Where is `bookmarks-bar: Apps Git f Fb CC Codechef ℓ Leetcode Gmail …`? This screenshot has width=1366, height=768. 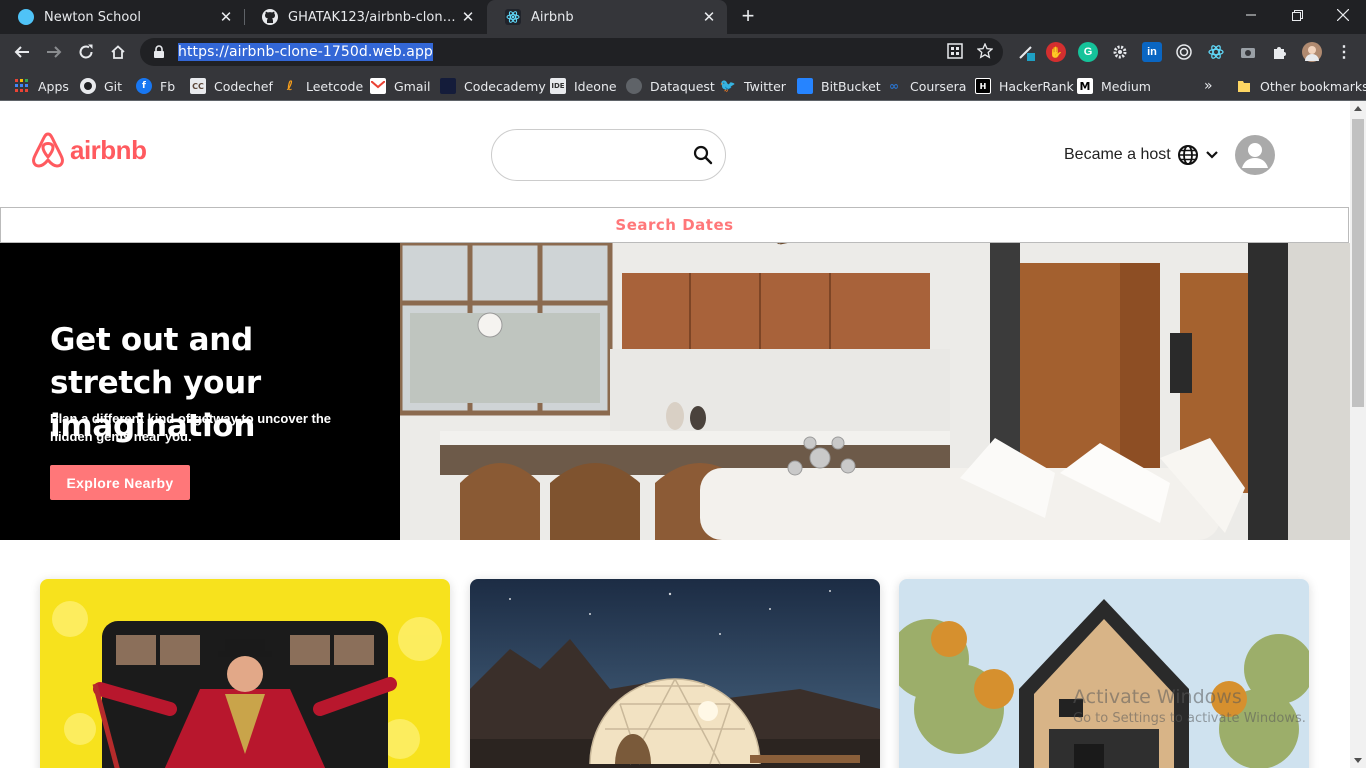 bookmarks-bar: Apps Git f Fb CC Codechef ℓ Leetcode Gmail … is located at coordinates (683, 85).